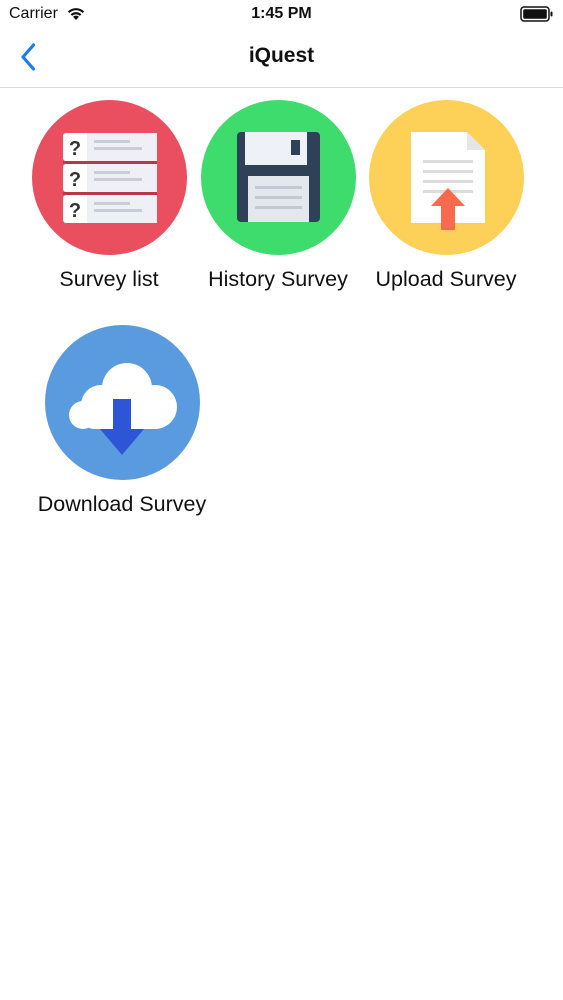 The image size is (563, 1000). What do you see at coordinates (122, 504) in the screenshot?
I see `download-survey-label: Download Survey` at bounding box center [122, 504].